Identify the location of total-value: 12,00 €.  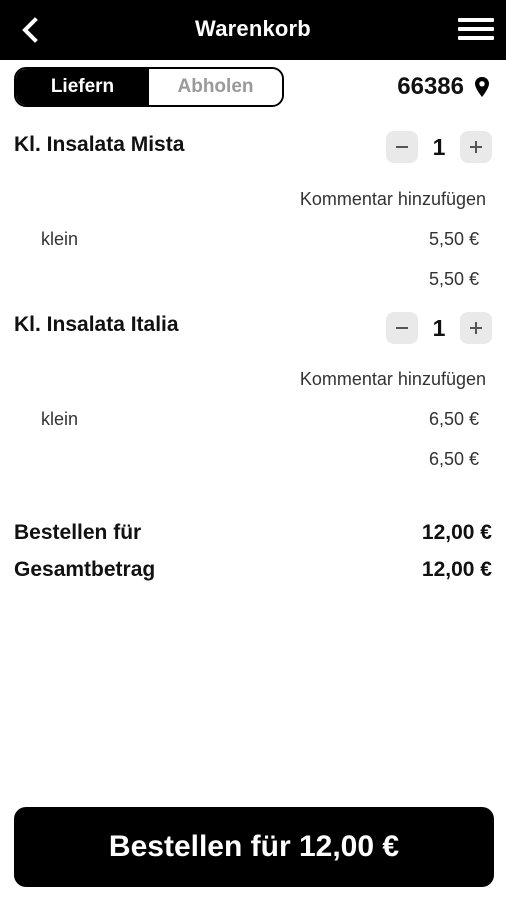
(456, 569).